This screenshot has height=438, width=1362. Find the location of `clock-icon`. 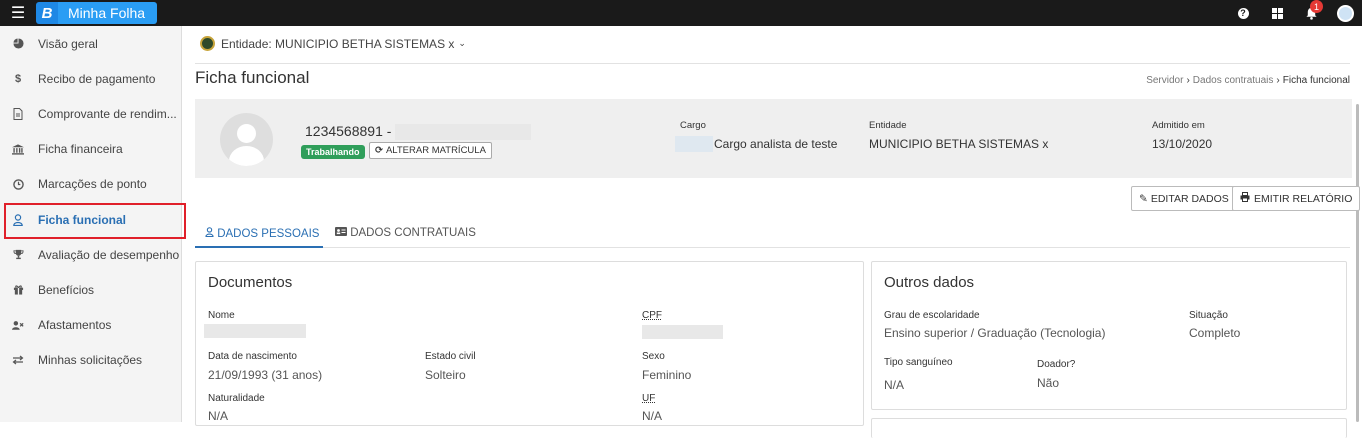

clock-icon is located at coordinates (18, 184).